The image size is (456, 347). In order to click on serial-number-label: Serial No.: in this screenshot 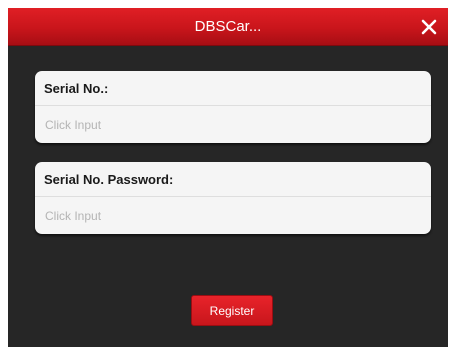, I will do `click(233, 88)`.